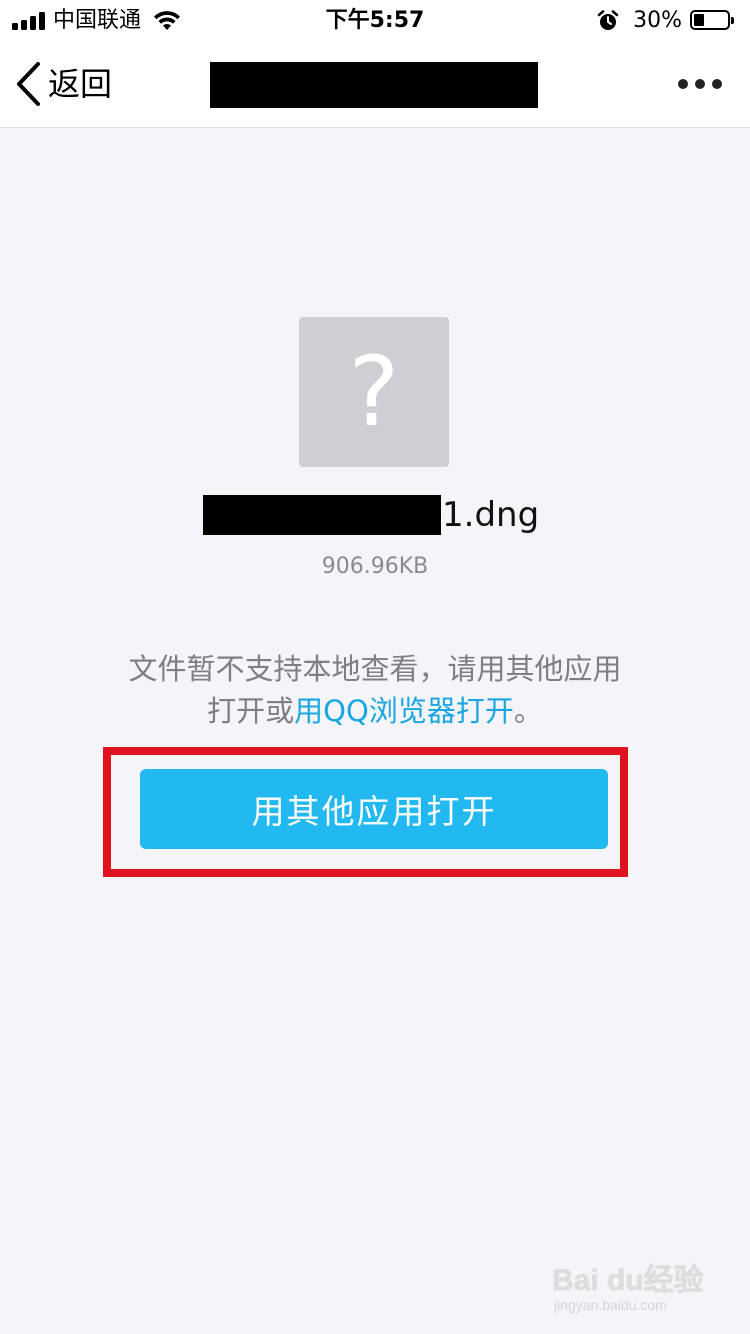 The image size is (750, 1334). I want to click on status-bar: 中国联通 下午5:57 30%, so click(375, 20).